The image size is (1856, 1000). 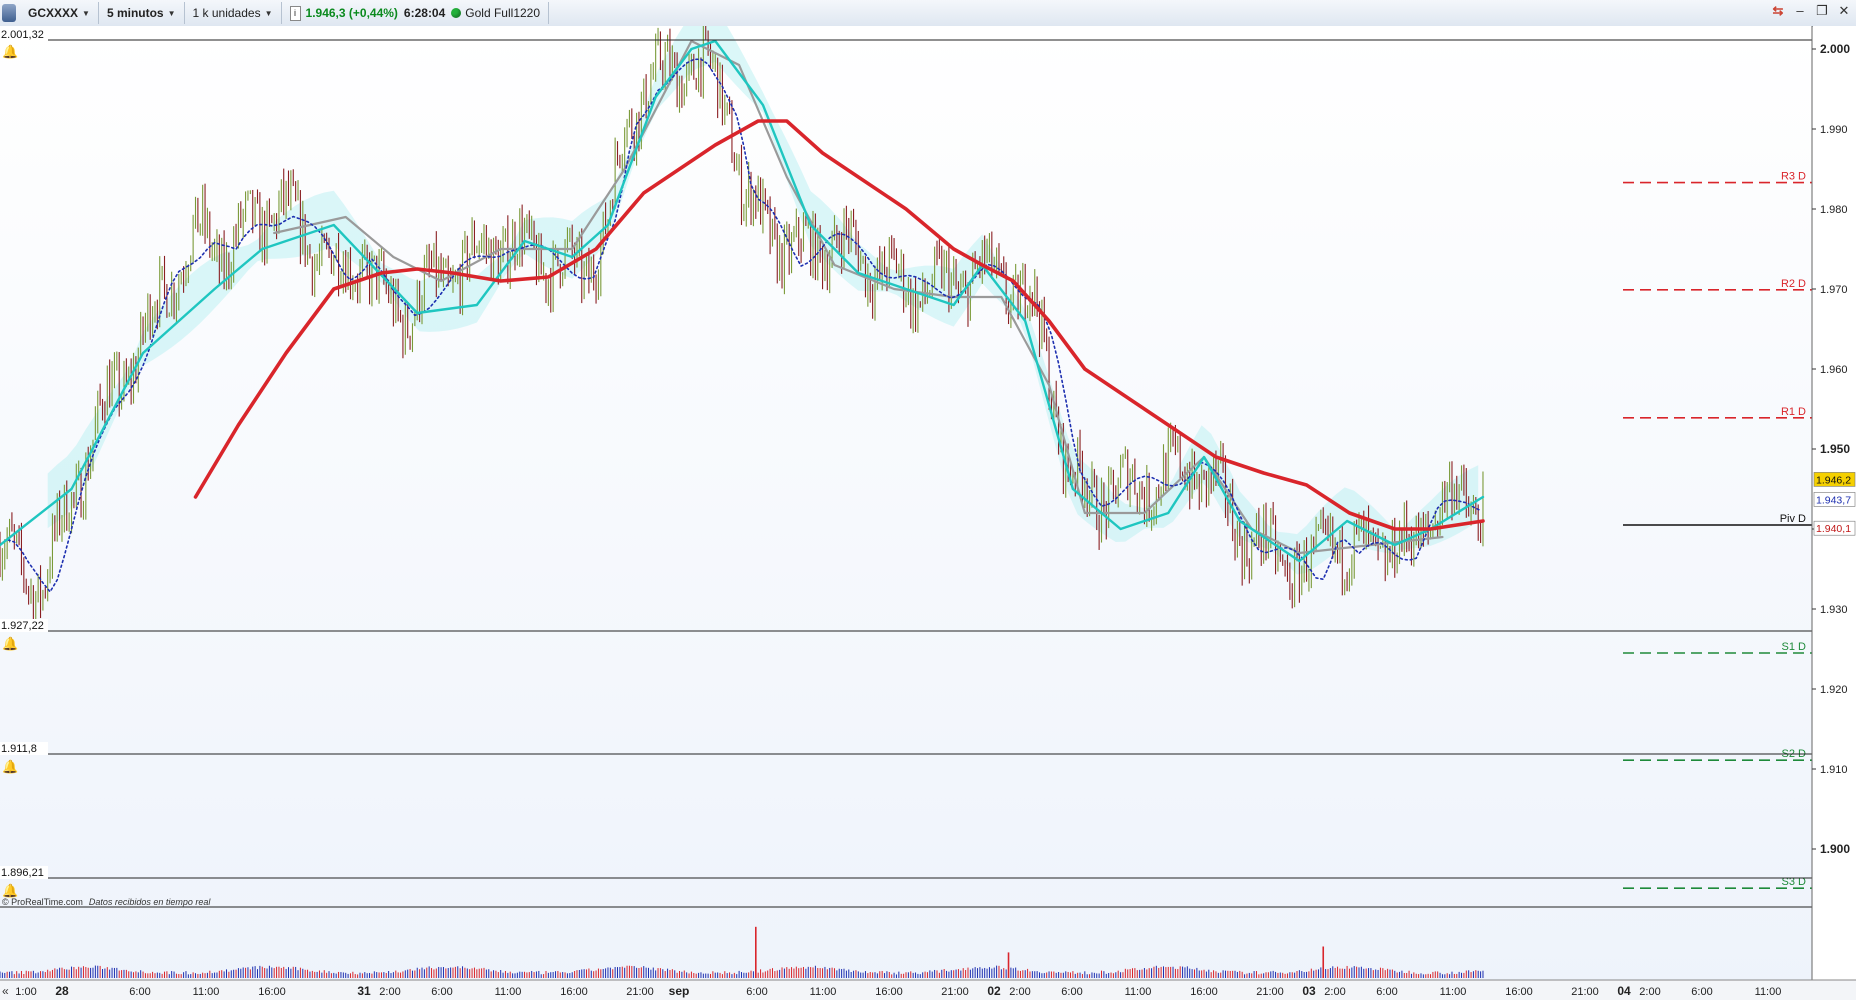 What do you see at coordinates (53, 13) in the screenshot?
I see `symbol-label: GCXXXX` at bounding box center [53, 13].